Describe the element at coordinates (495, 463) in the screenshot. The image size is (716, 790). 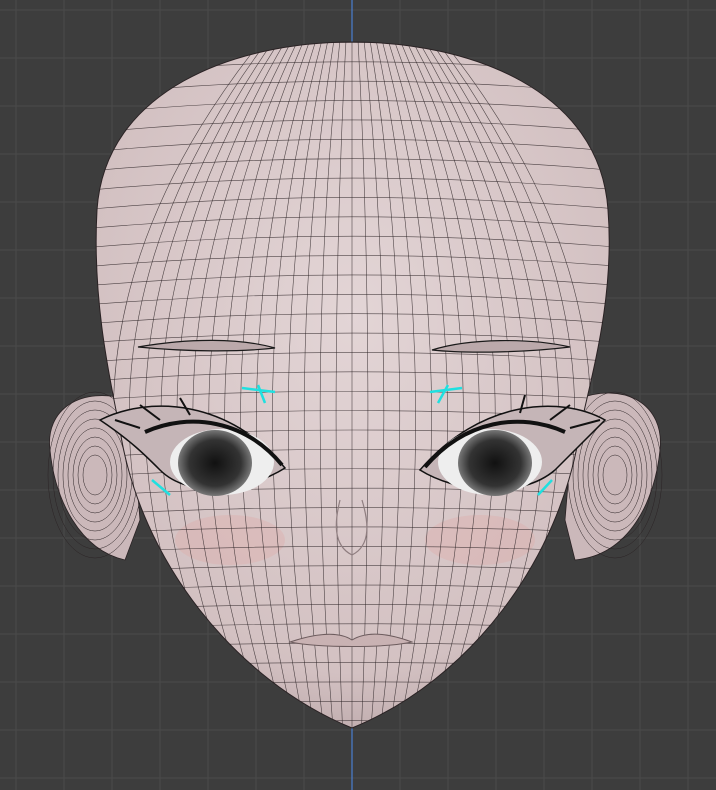
I see `iris-right` at that location.